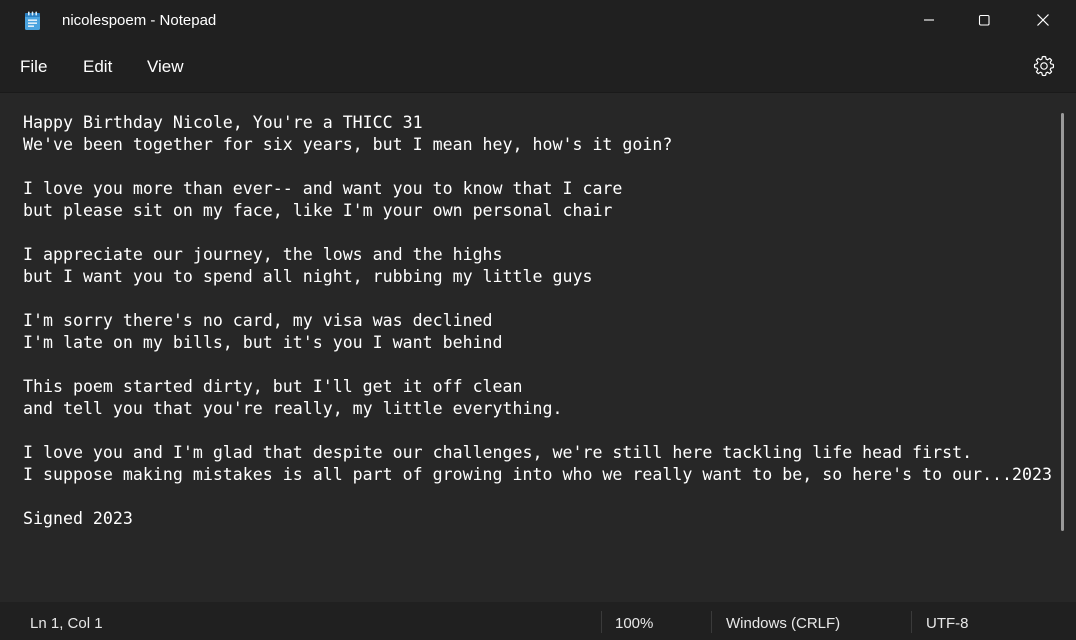  I want to click on status-bar: Ln 1, Col 1 100% Windows (CRLF) UTF-8, so click(538, 621).